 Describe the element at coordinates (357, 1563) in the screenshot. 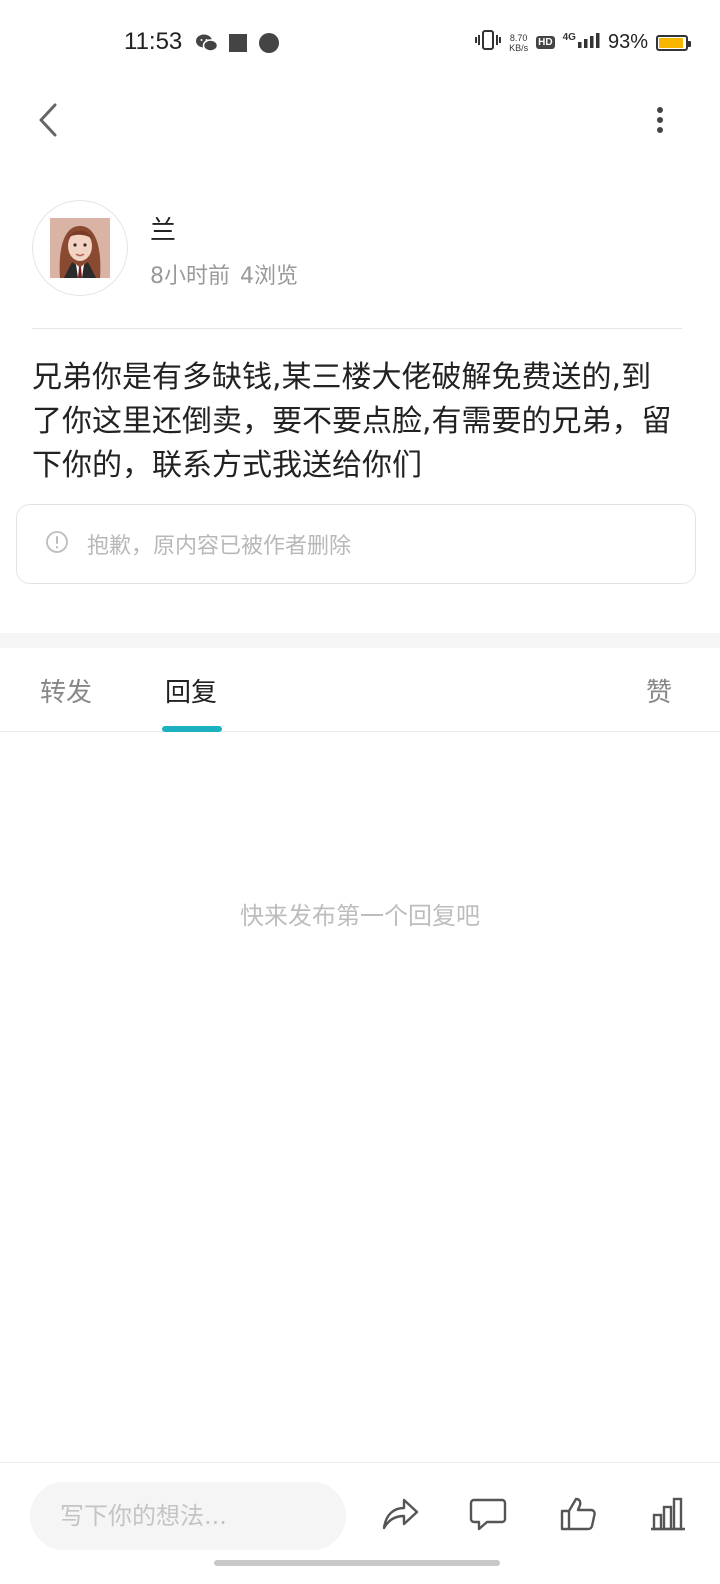

I see `home-indicator` at that location.